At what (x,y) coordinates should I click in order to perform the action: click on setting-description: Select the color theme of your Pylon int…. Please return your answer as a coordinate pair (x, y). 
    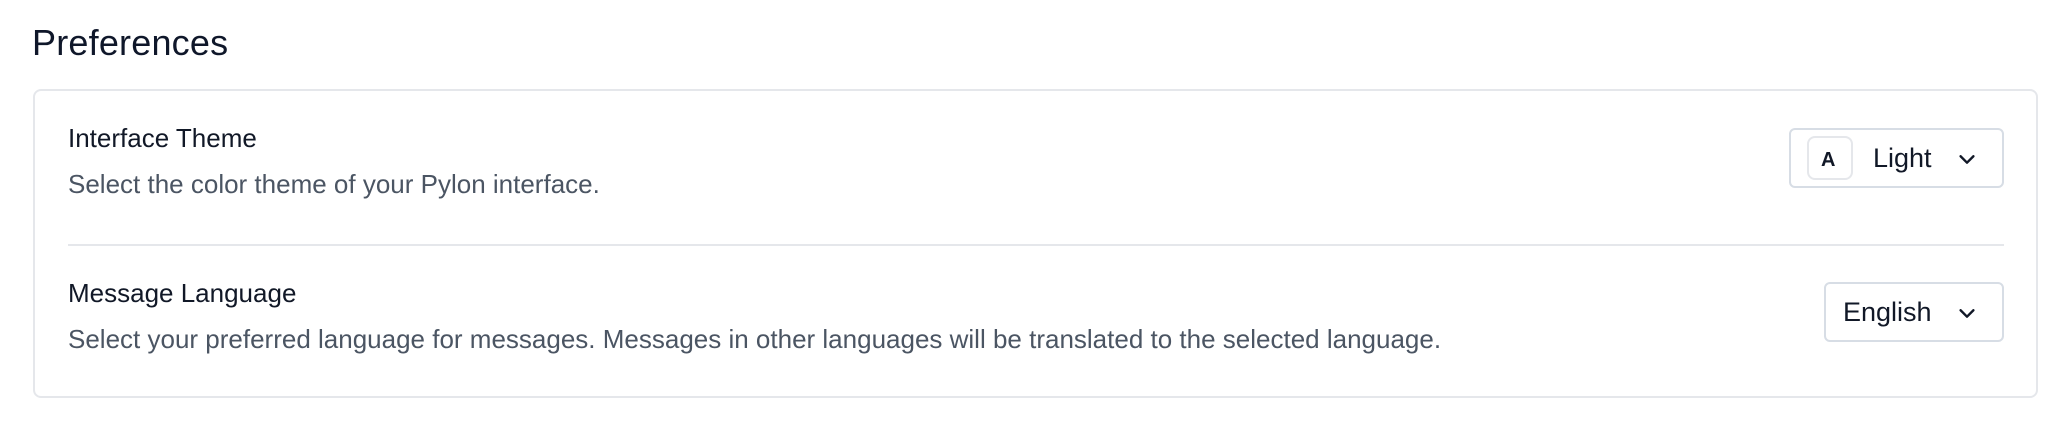
    Looking at the image, I should click on (334, 184).